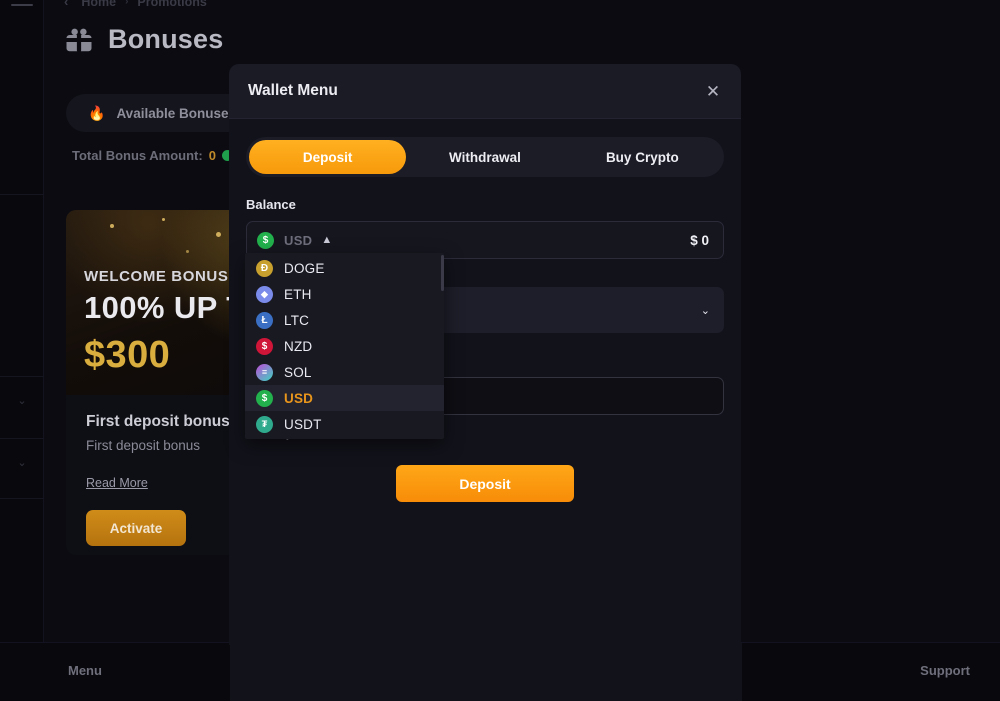  I want to click on tab-buy-crypto: Buy Crypto, so click(642, 157).